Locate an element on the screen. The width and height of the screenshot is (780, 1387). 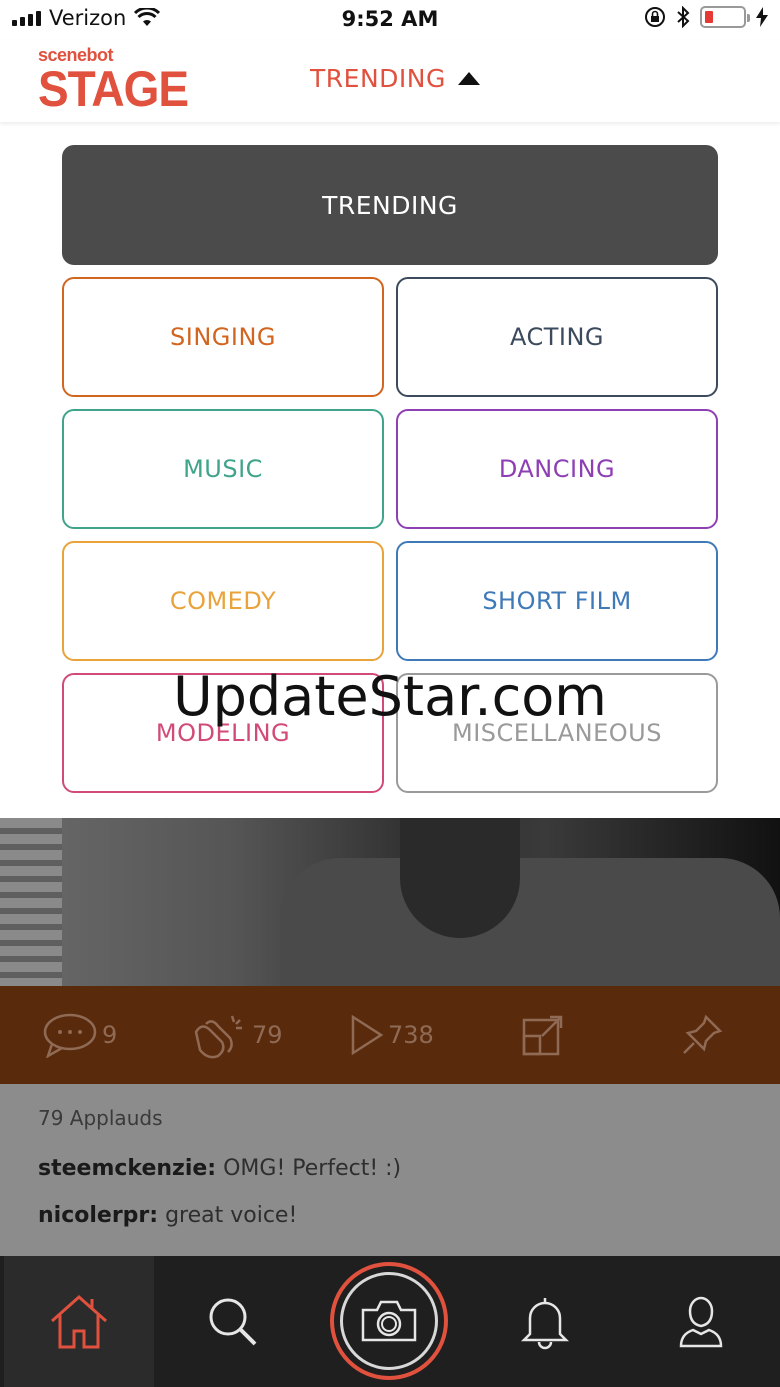
pin-action is located at coordinates (702, 1035).